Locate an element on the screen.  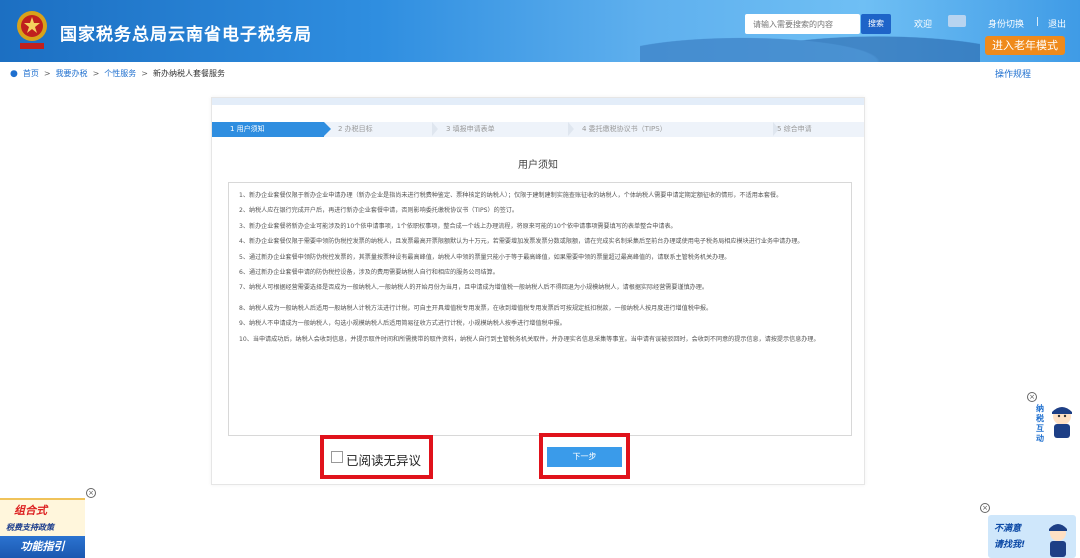
breadcrumb-current: 新办纳税人套餐服务 is located at coordinates (188, 73).